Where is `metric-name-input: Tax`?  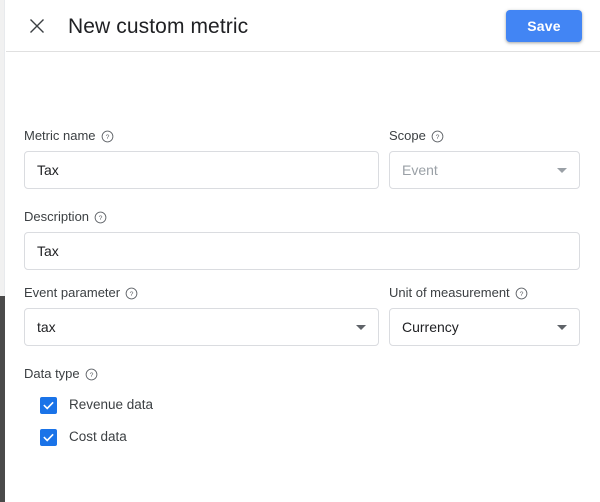
metric-name-input: Tax is located at coordinates (201, 170).